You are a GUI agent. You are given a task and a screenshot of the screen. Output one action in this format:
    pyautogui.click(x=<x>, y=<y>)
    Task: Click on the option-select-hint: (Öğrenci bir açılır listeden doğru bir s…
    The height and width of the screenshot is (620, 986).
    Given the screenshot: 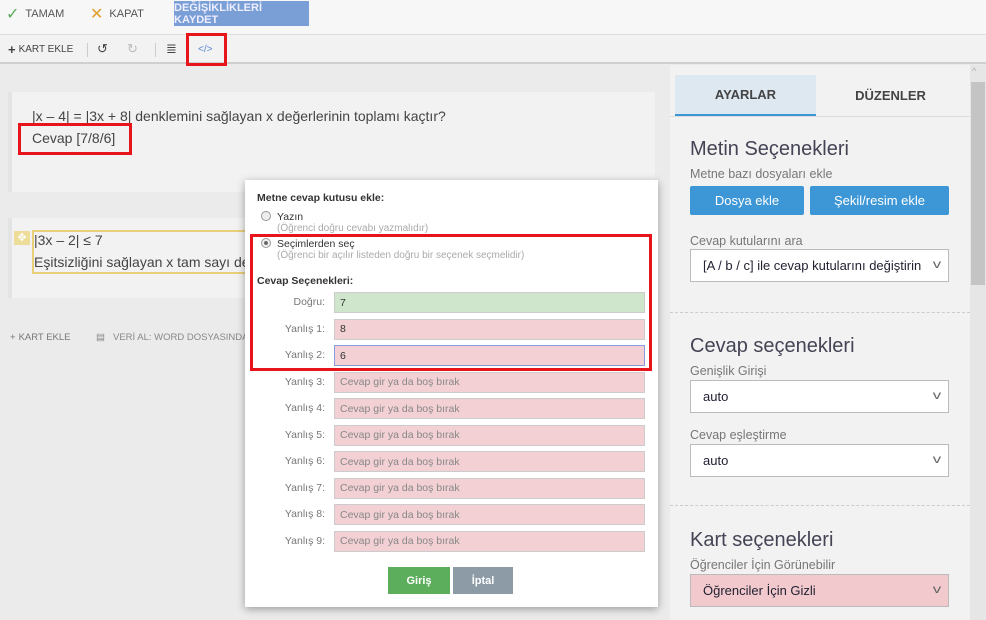 What is the action you would take?
    pyautogui.click(x=401, y=255)
    